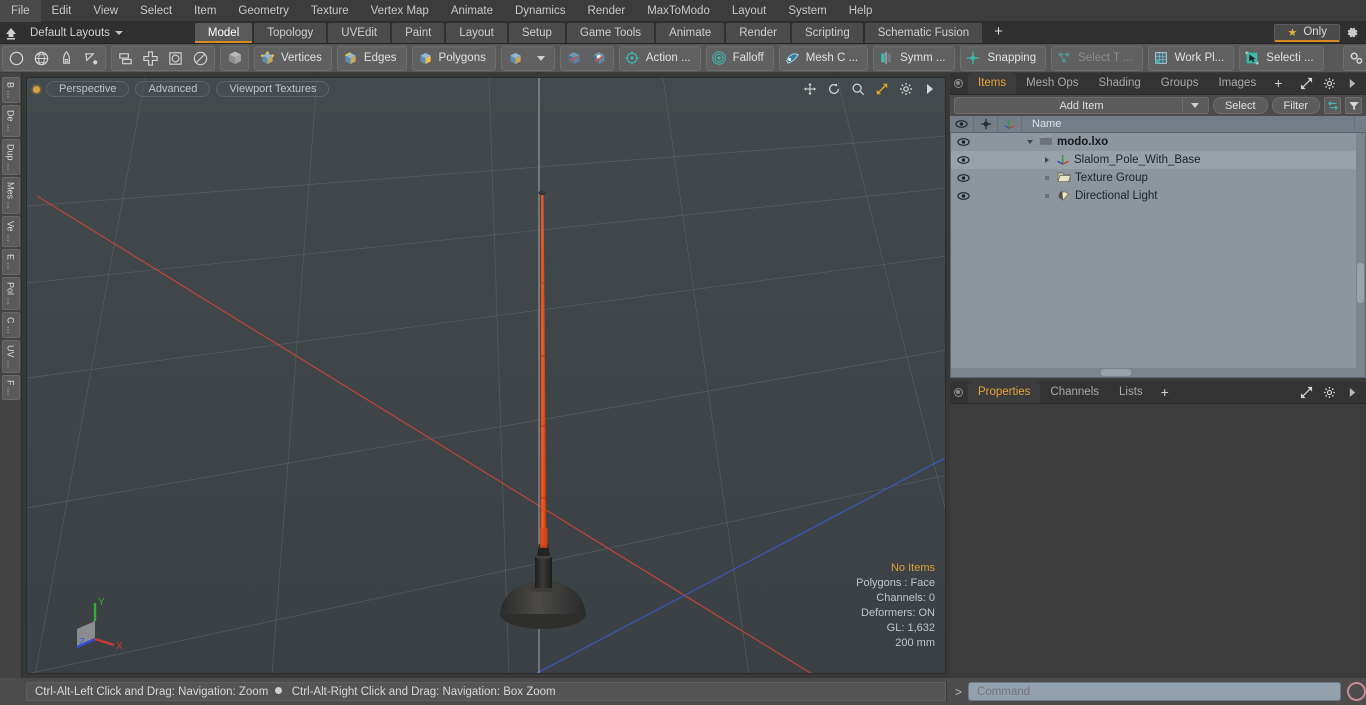 The image size is (1366, 705). Describe the element at coordinates (1307, 32) in the screenshot. I see `only-toggle-button: ★ Only` at that location.